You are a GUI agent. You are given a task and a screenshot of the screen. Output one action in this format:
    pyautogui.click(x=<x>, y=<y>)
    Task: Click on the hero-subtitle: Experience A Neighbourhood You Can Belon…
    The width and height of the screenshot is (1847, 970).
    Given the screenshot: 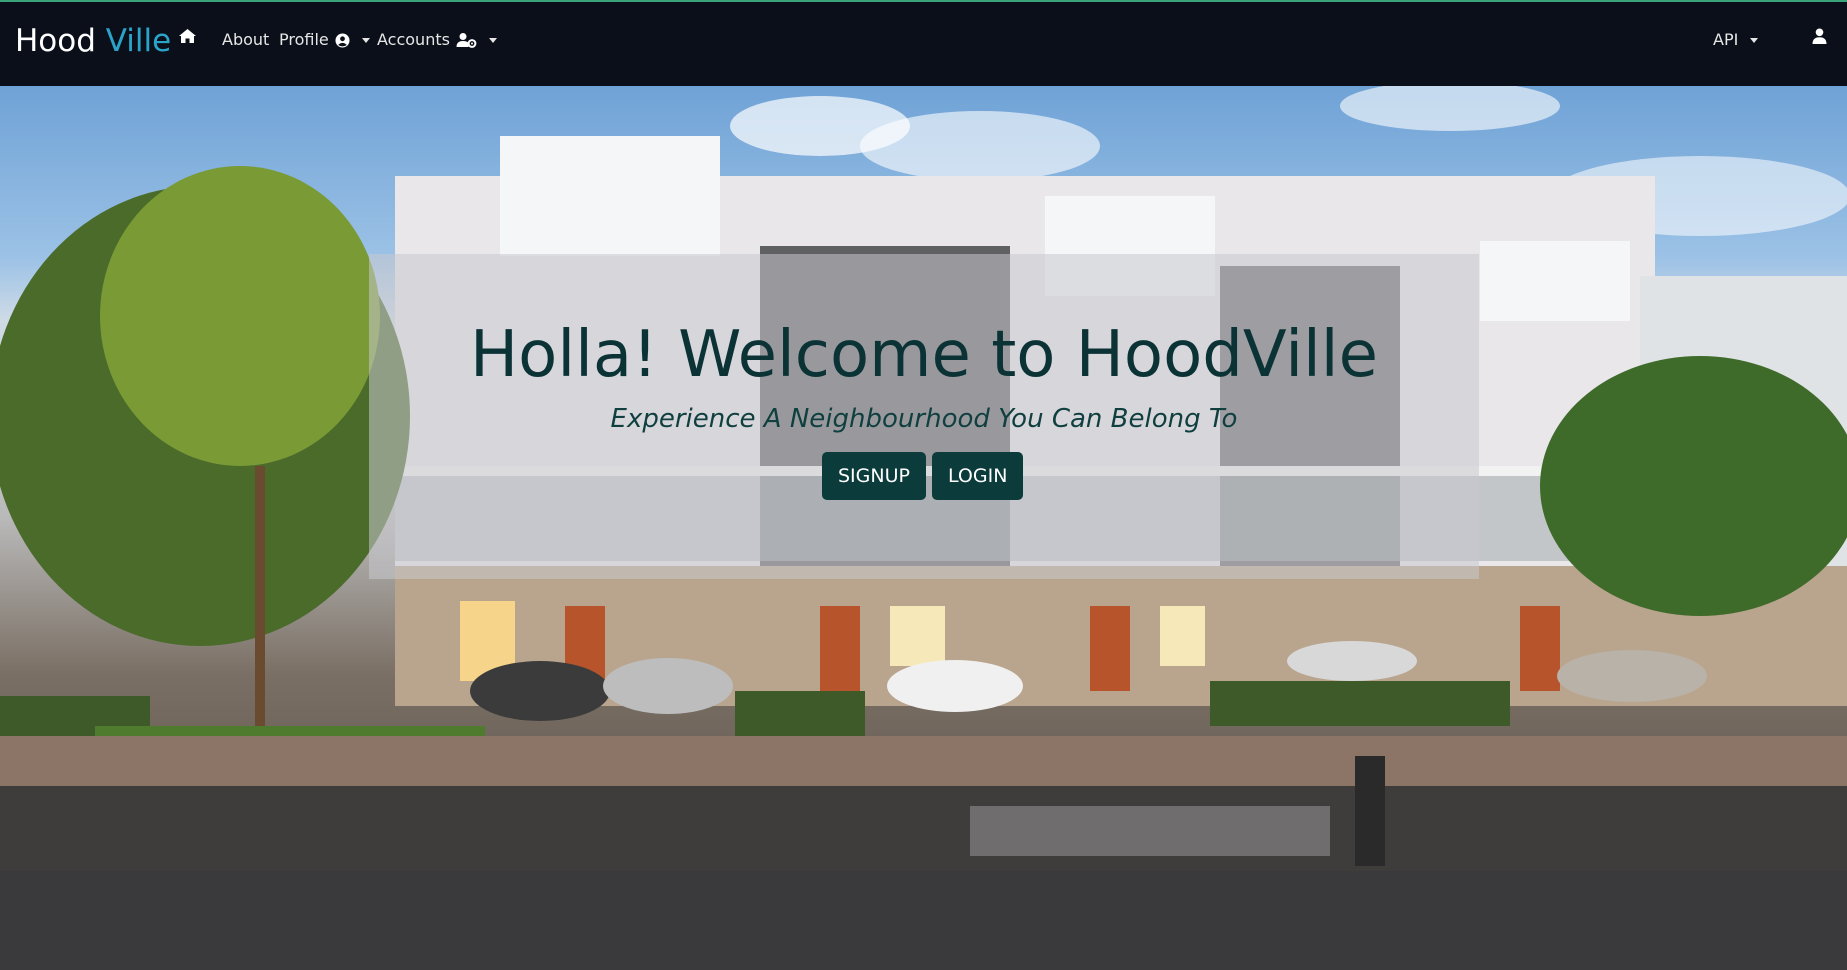 What is the action you would take?
    pyautogui.click(x=924, y=419)
    